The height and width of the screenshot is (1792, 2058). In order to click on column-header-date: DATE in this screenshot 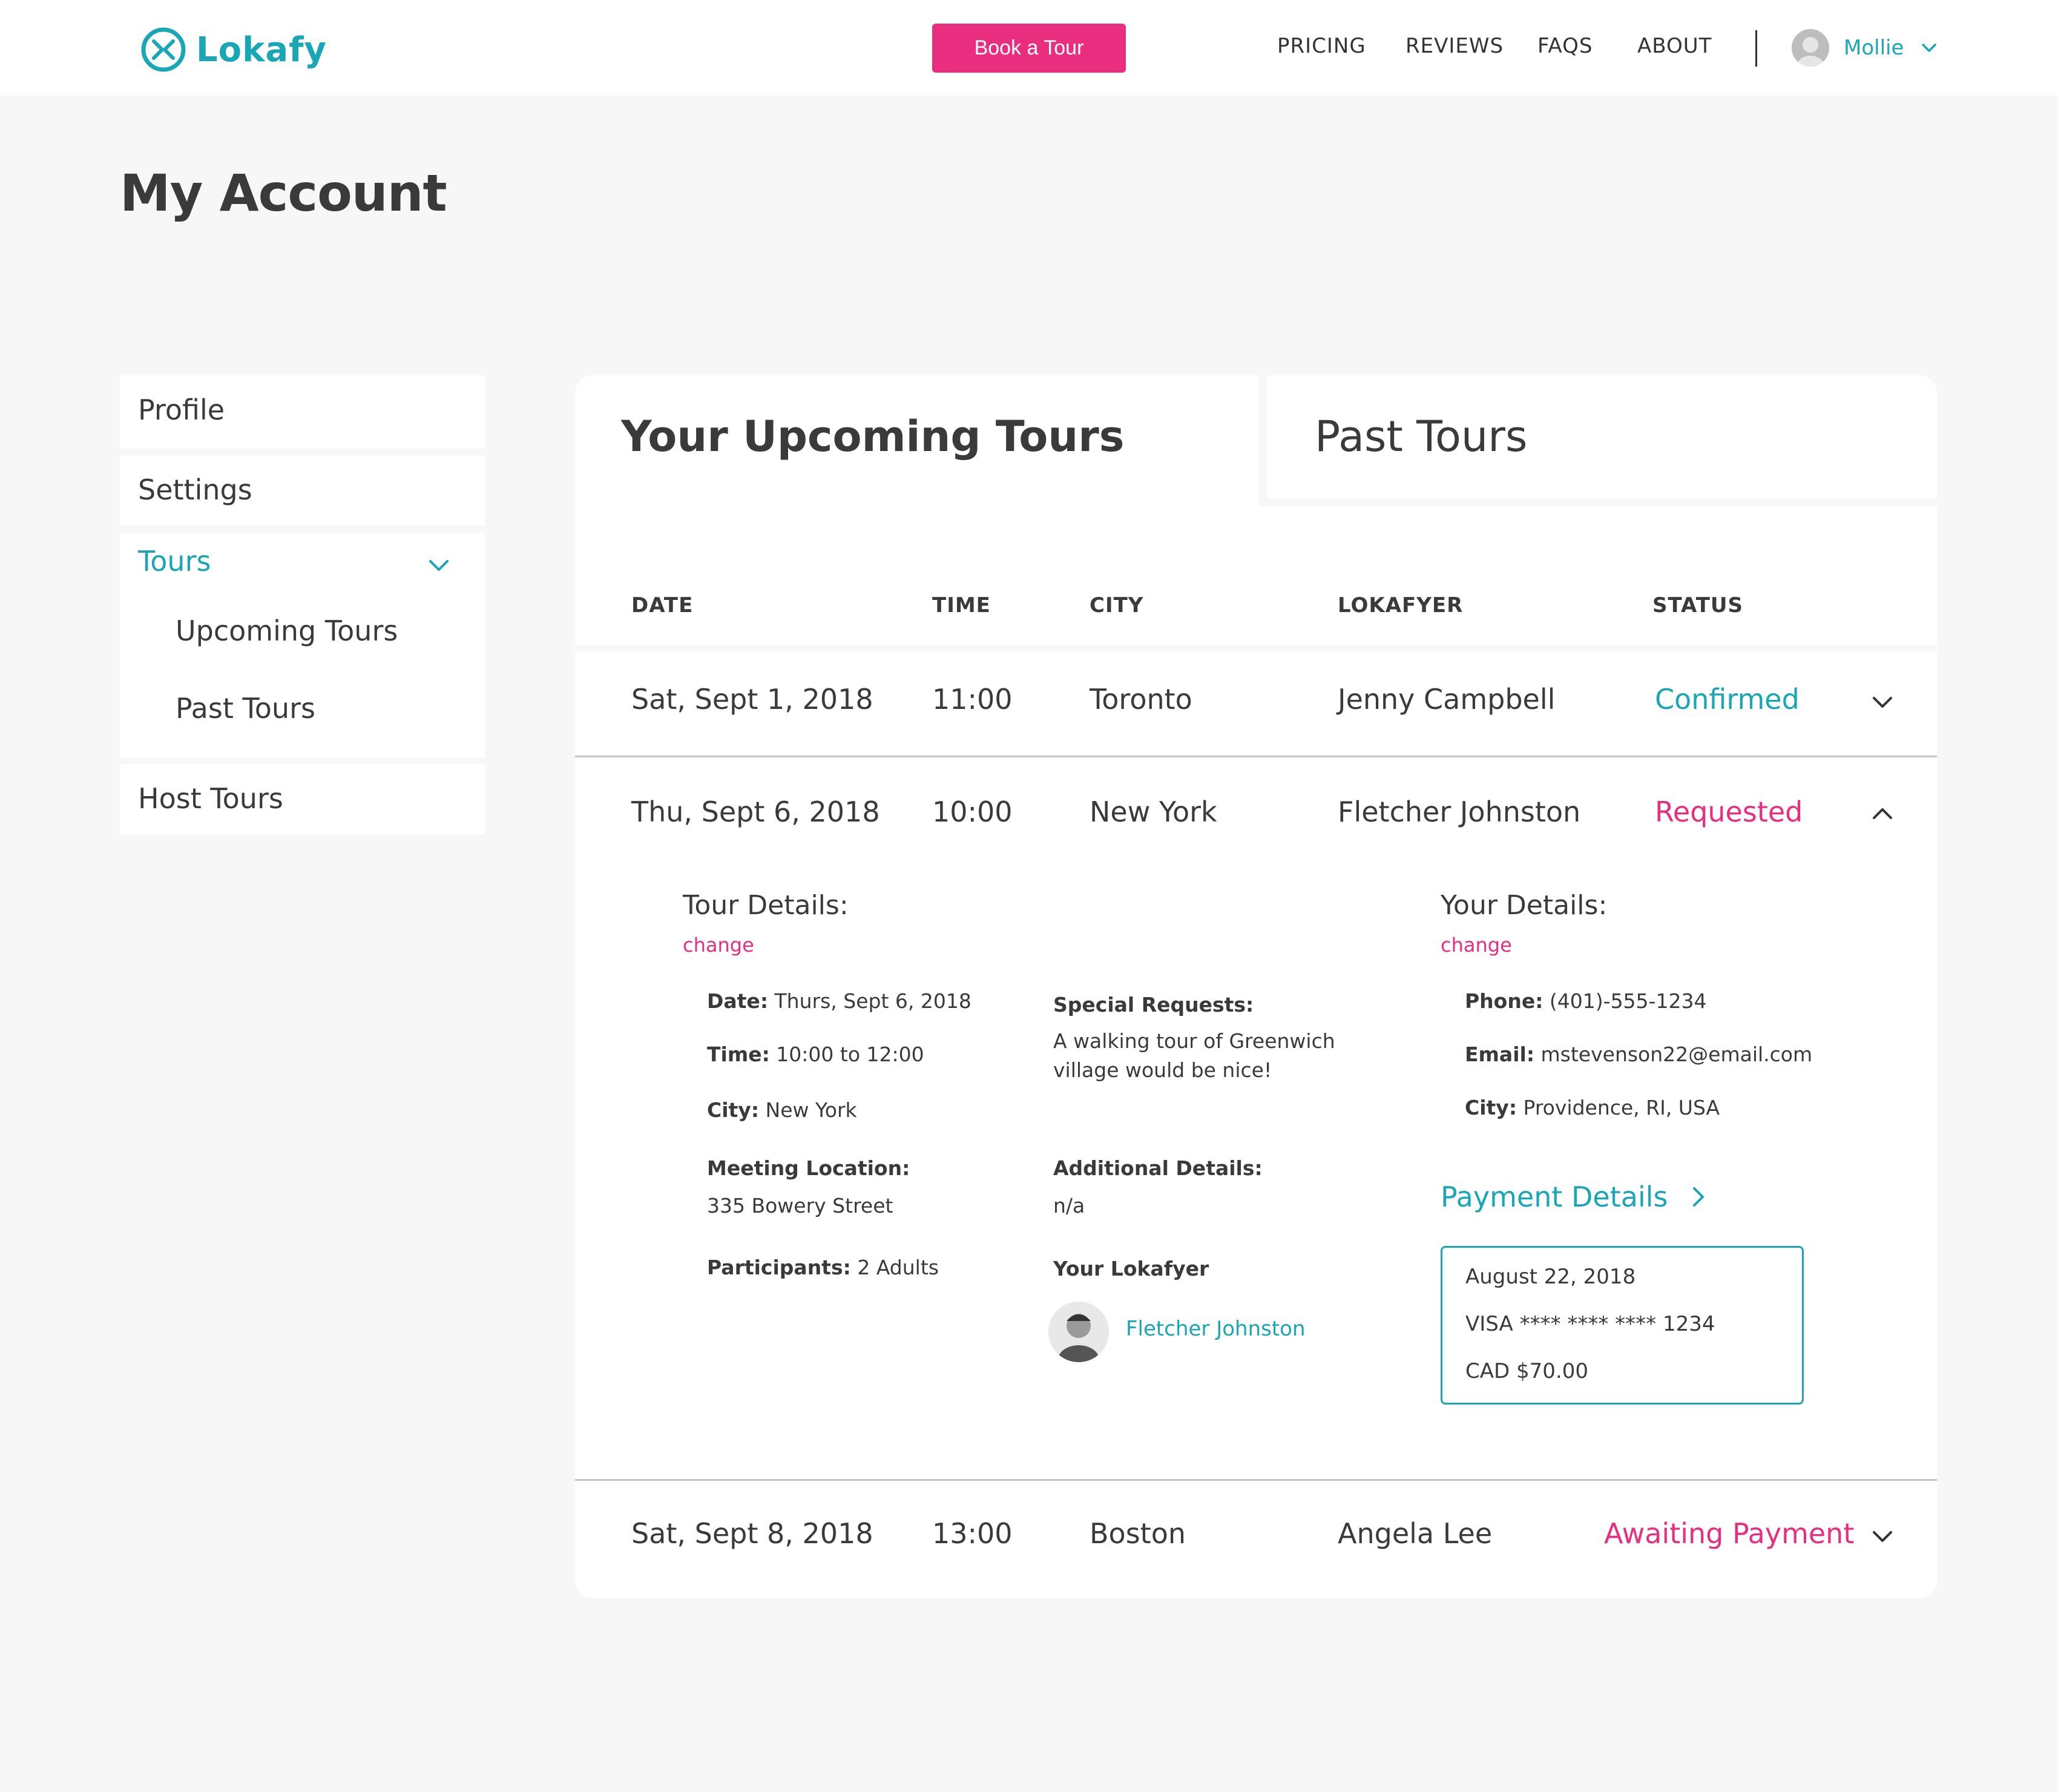, I will do `click(662, 605)`.